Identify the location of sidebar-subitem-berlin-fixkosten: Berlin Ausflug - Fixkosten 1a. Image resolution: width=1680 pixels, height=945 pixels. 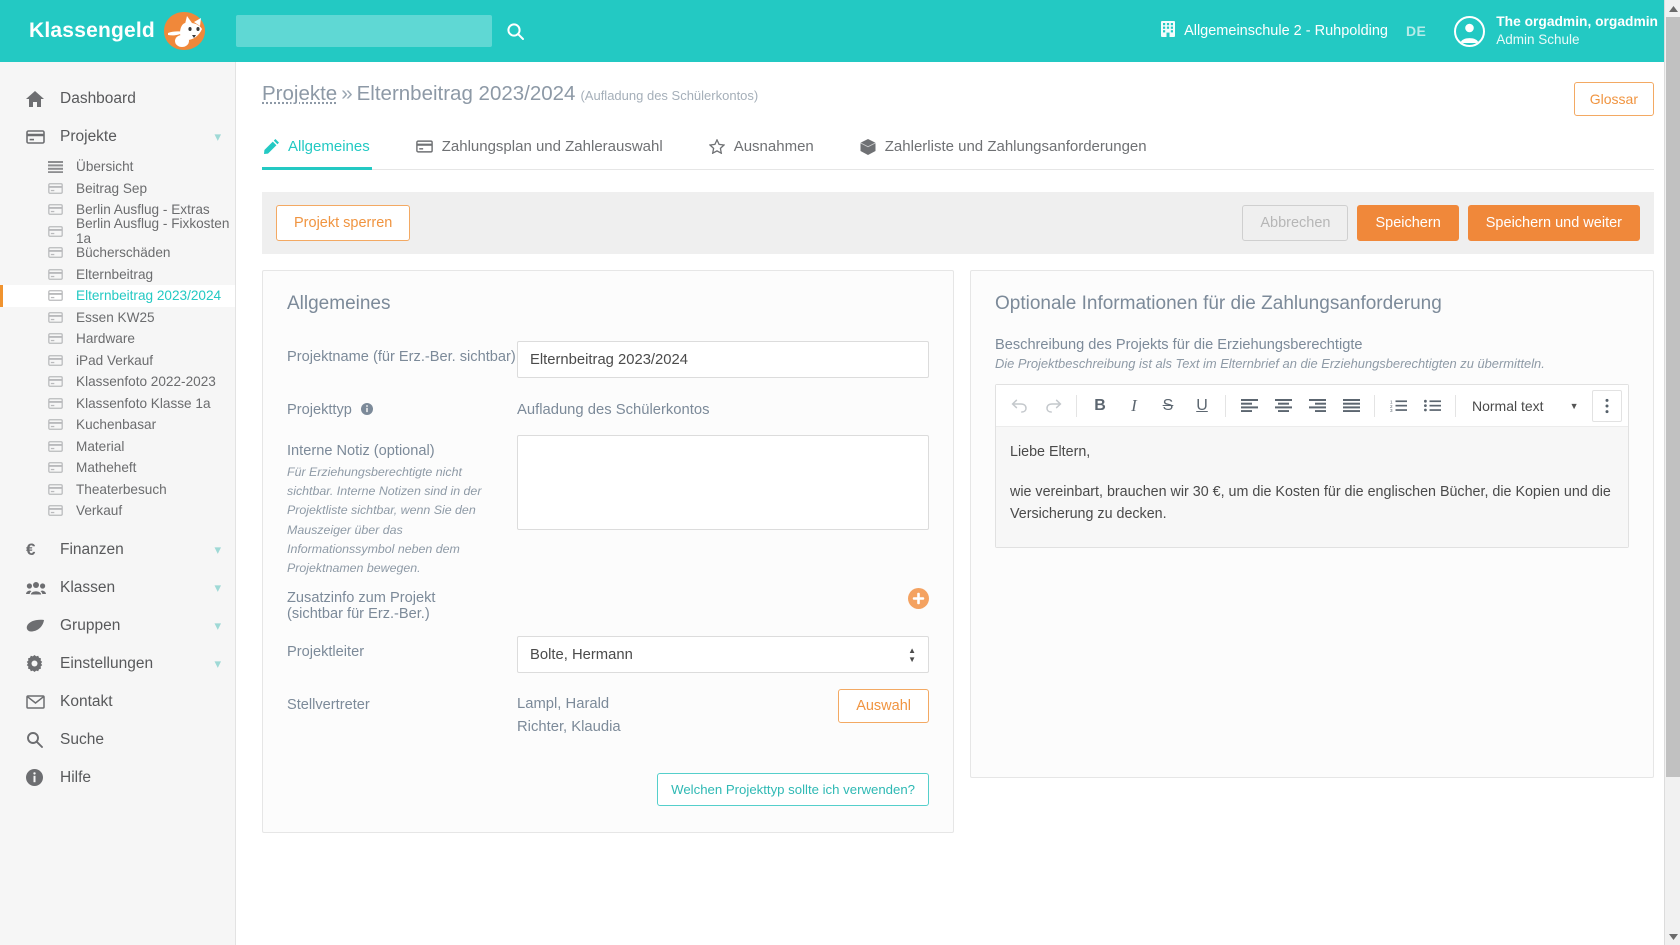
(117, 231).